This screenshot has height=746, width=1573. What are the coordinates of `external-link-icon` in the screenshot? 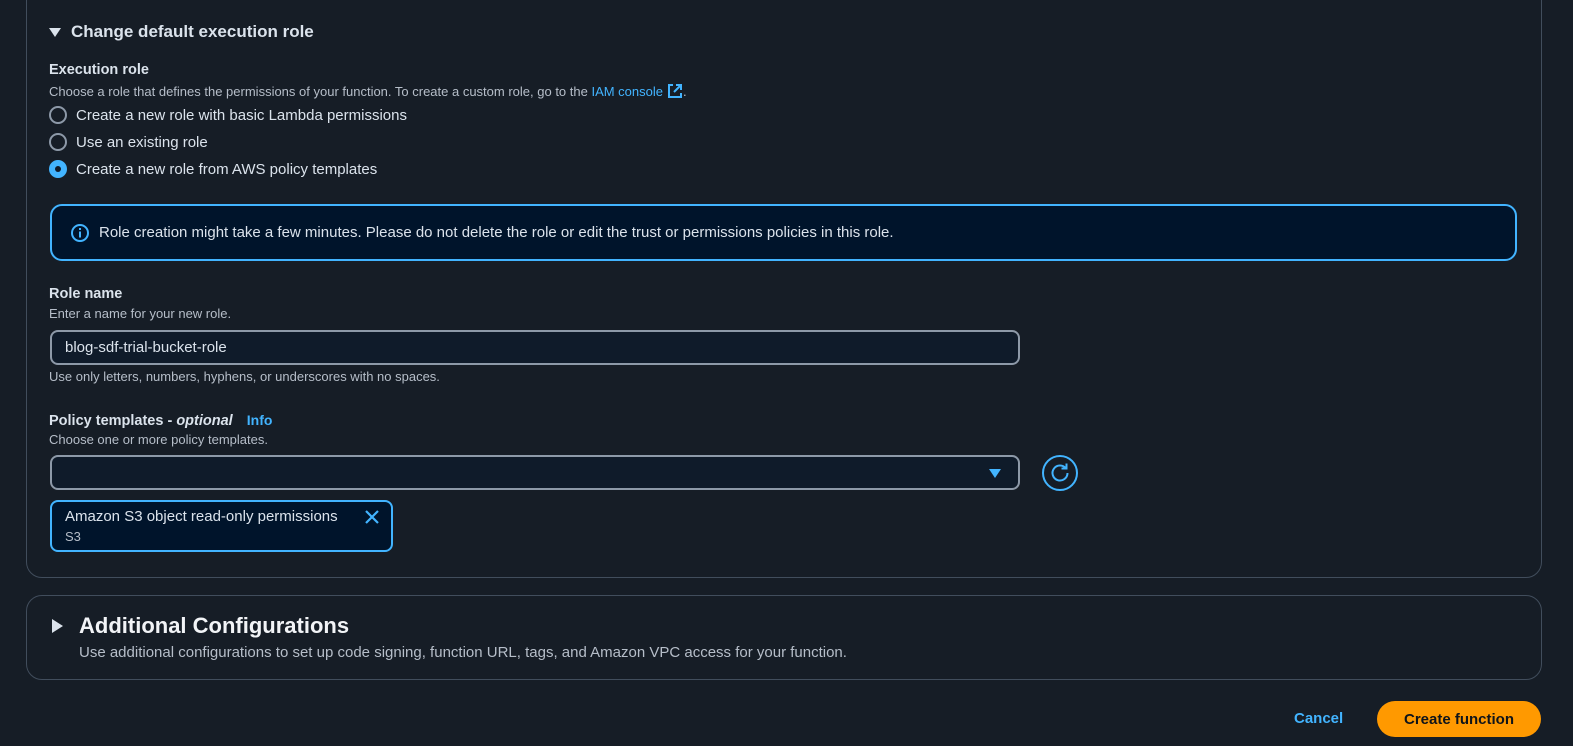 It's located at (675, 92).